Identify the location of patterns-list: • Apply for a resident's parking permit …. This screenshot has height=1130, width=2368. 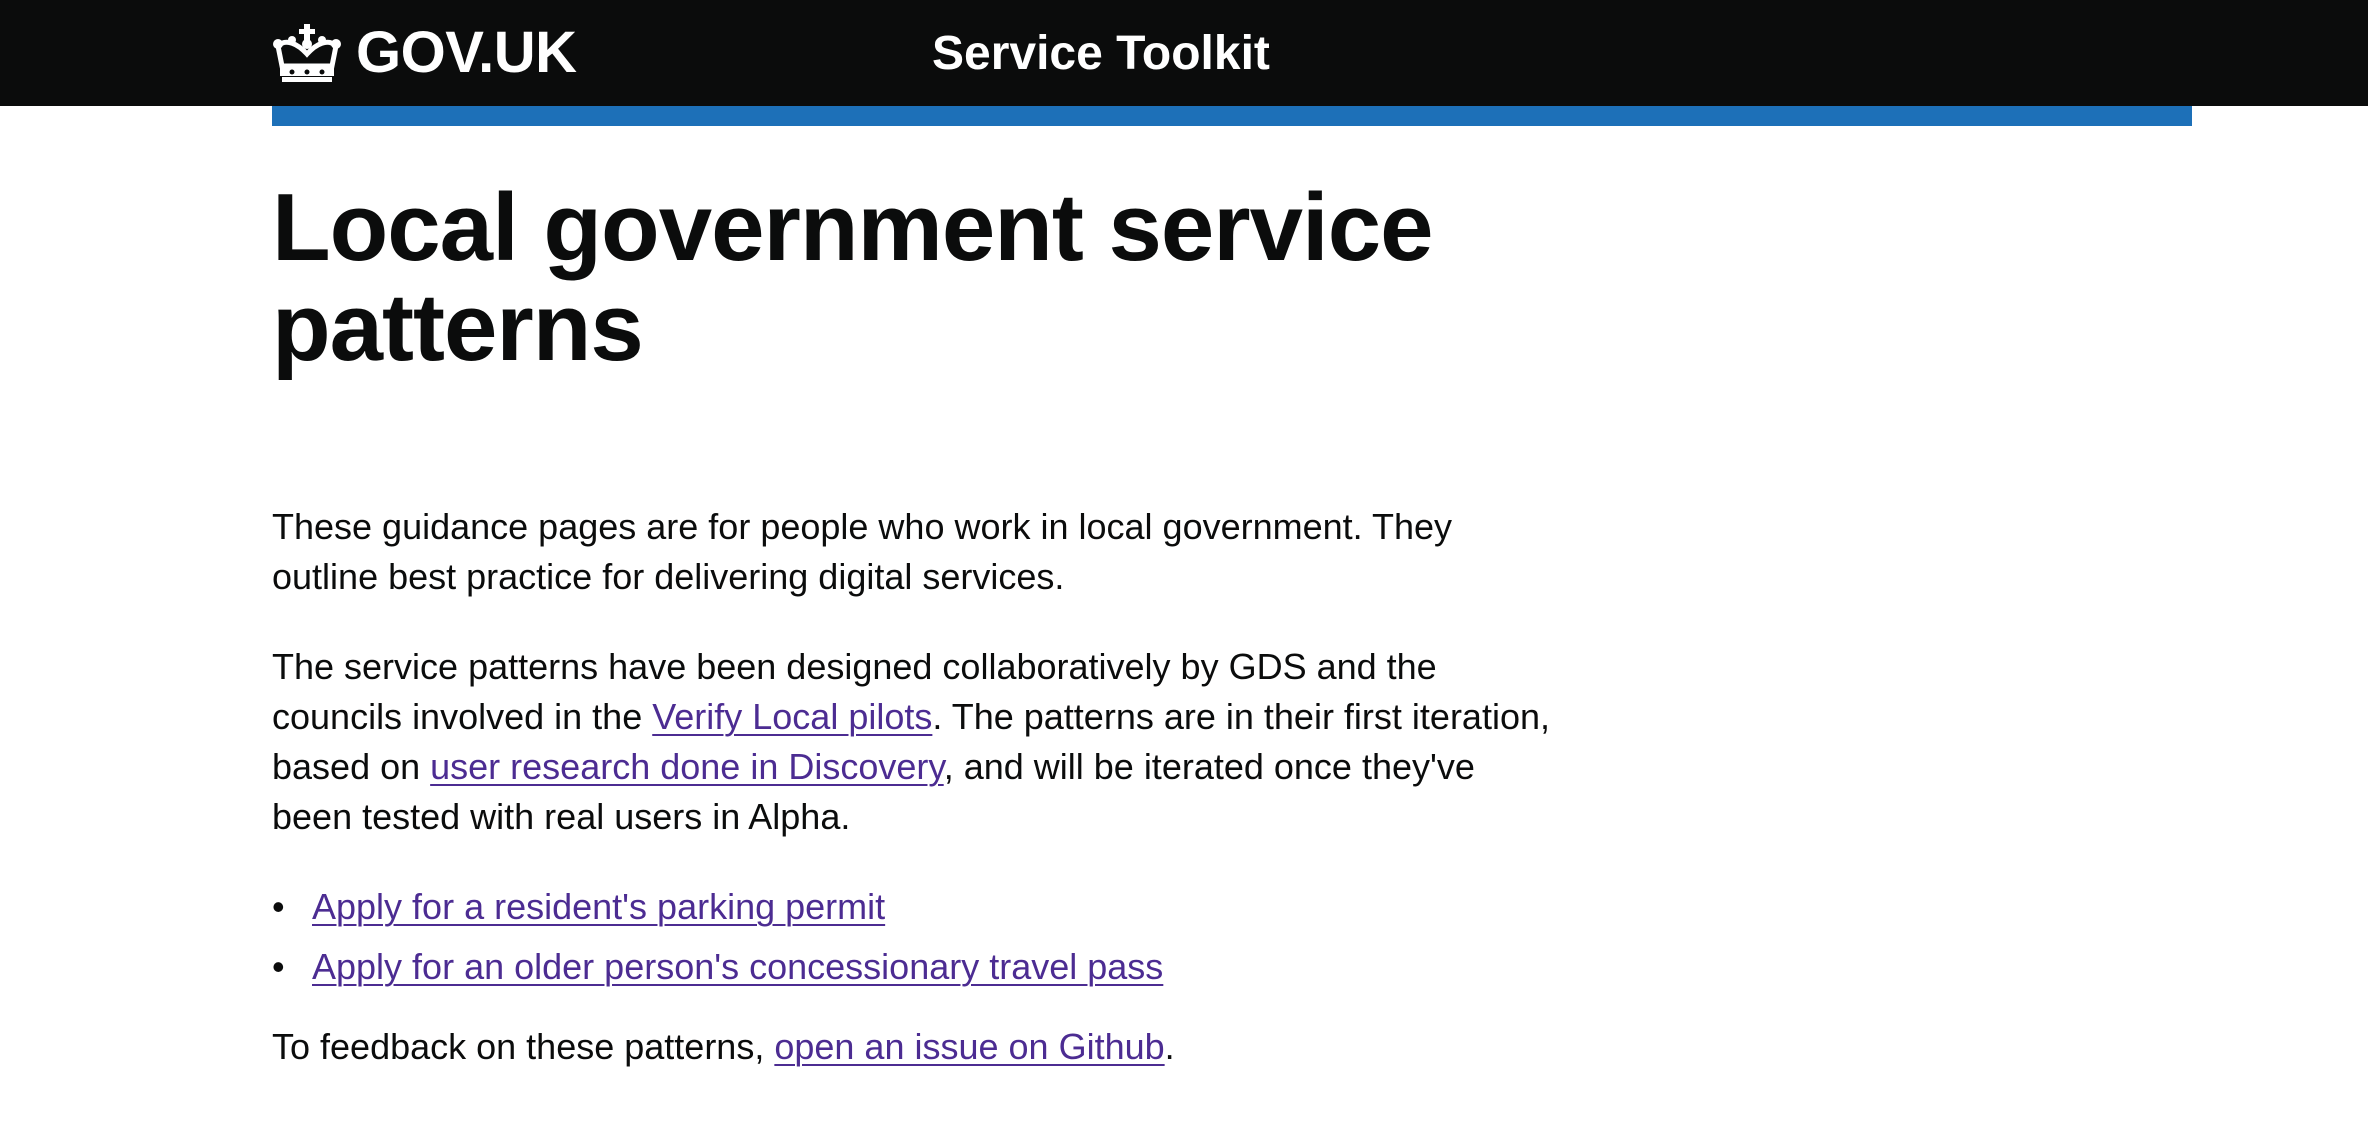
(922, 937).